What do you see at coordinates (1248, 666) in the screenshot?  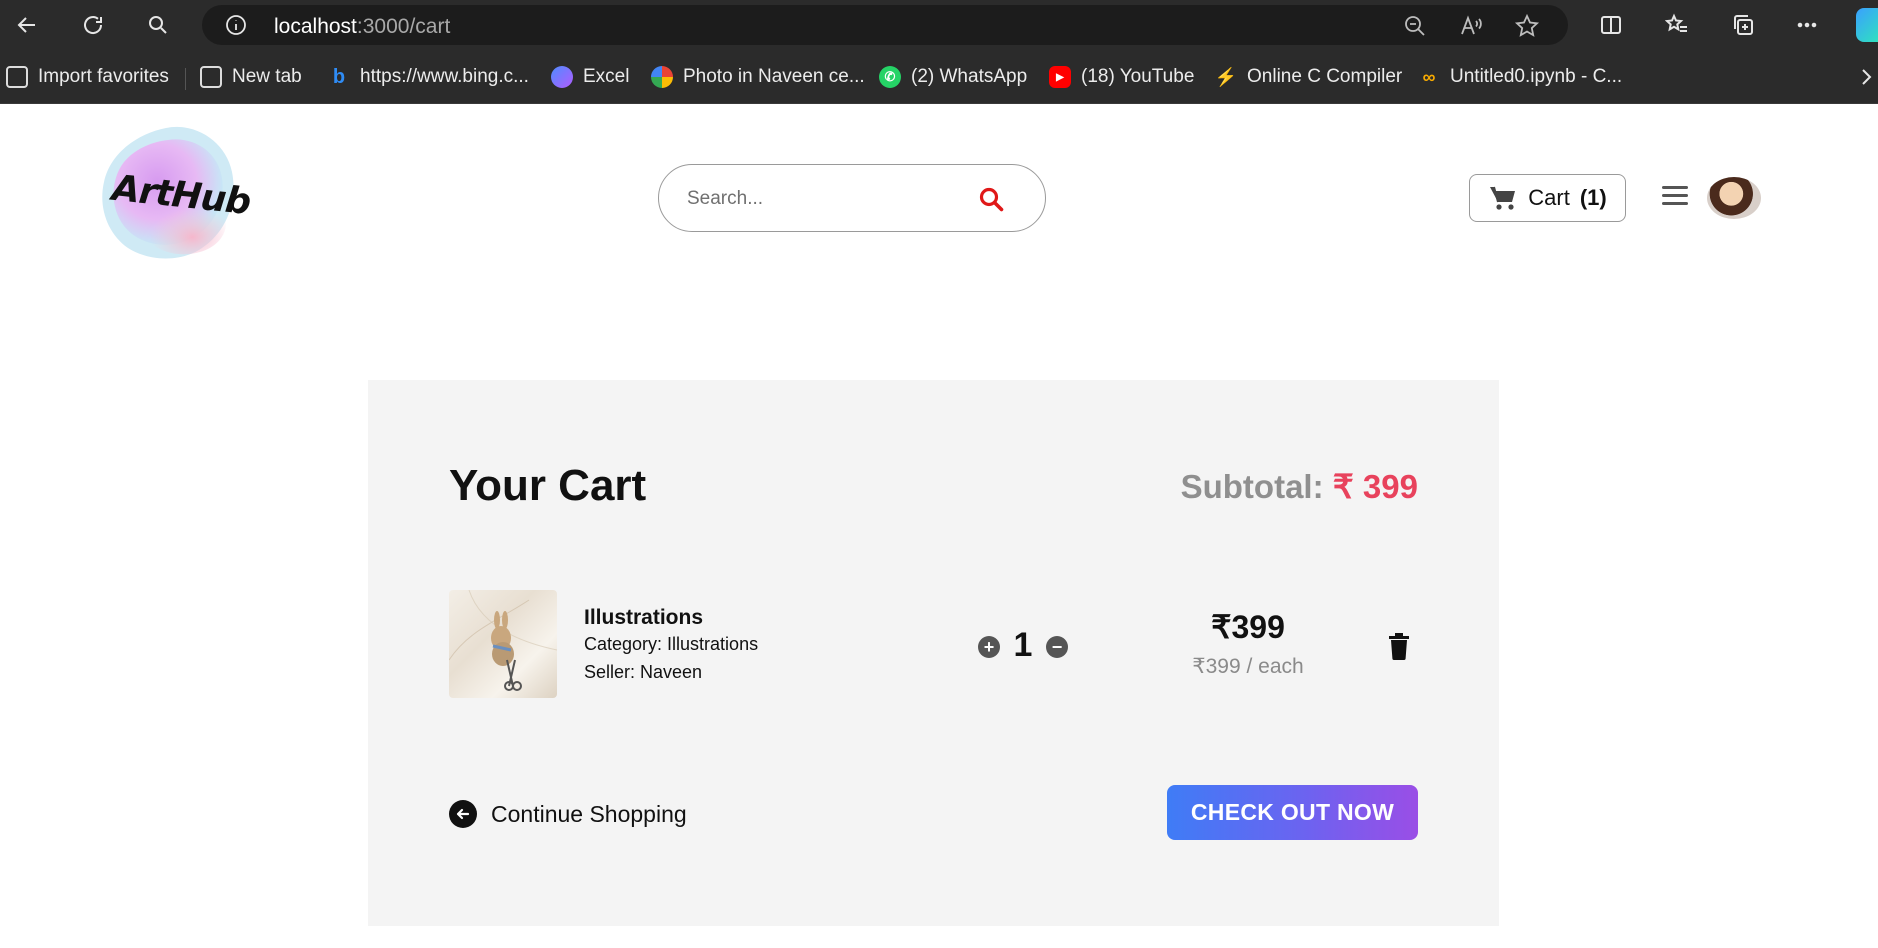 I see `item-unit-price: ₹399 / each` at bounding box center [1248, 666].